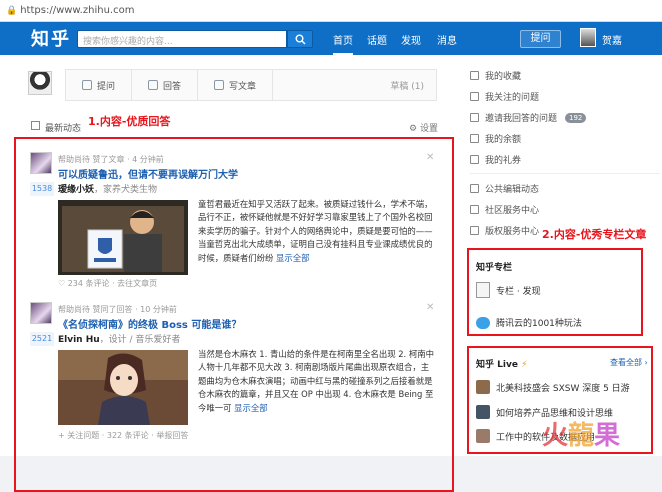  What do you see at coordinates (42, 189) in the screenshot?
I see `vote-count: 1538` at bounding box center [42, 189].